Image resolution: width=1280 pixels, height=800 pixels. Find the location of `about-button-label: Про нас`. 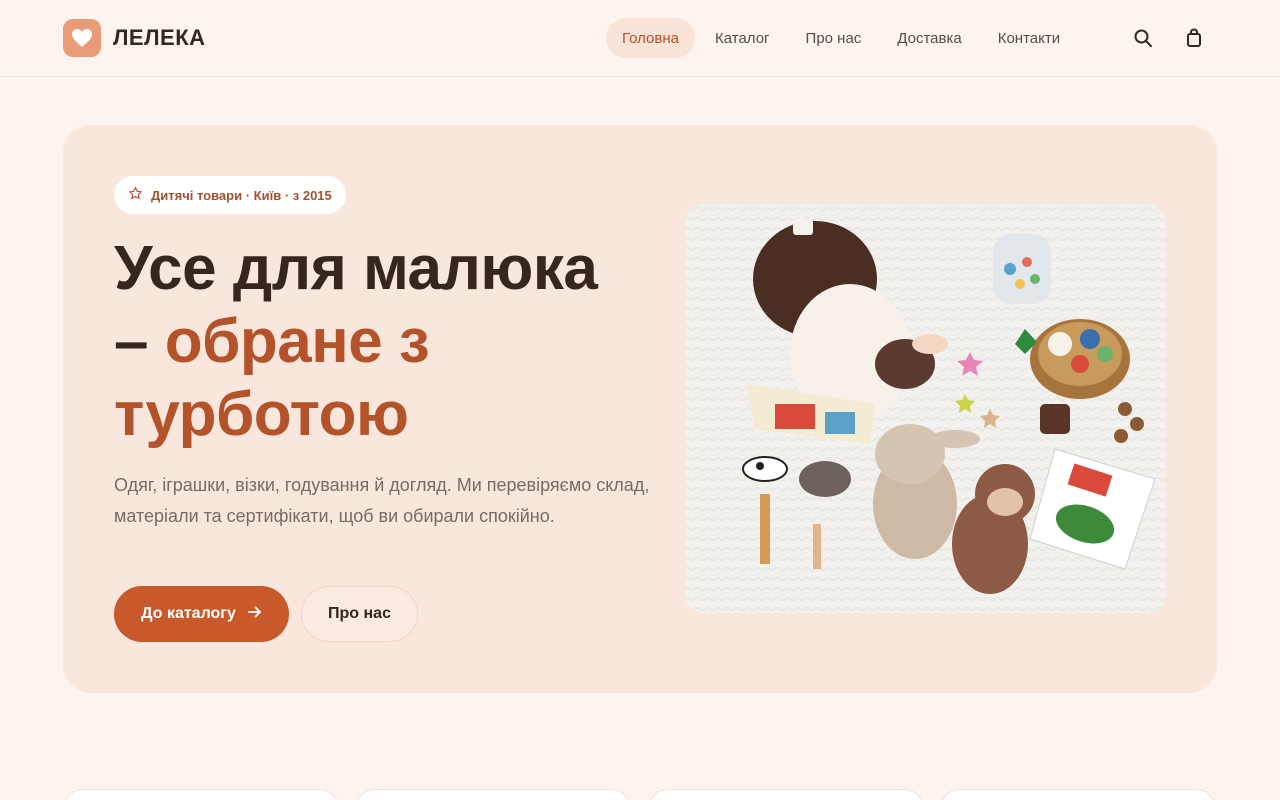

about-button-label: Про нас is located at coordinates (359, 613).